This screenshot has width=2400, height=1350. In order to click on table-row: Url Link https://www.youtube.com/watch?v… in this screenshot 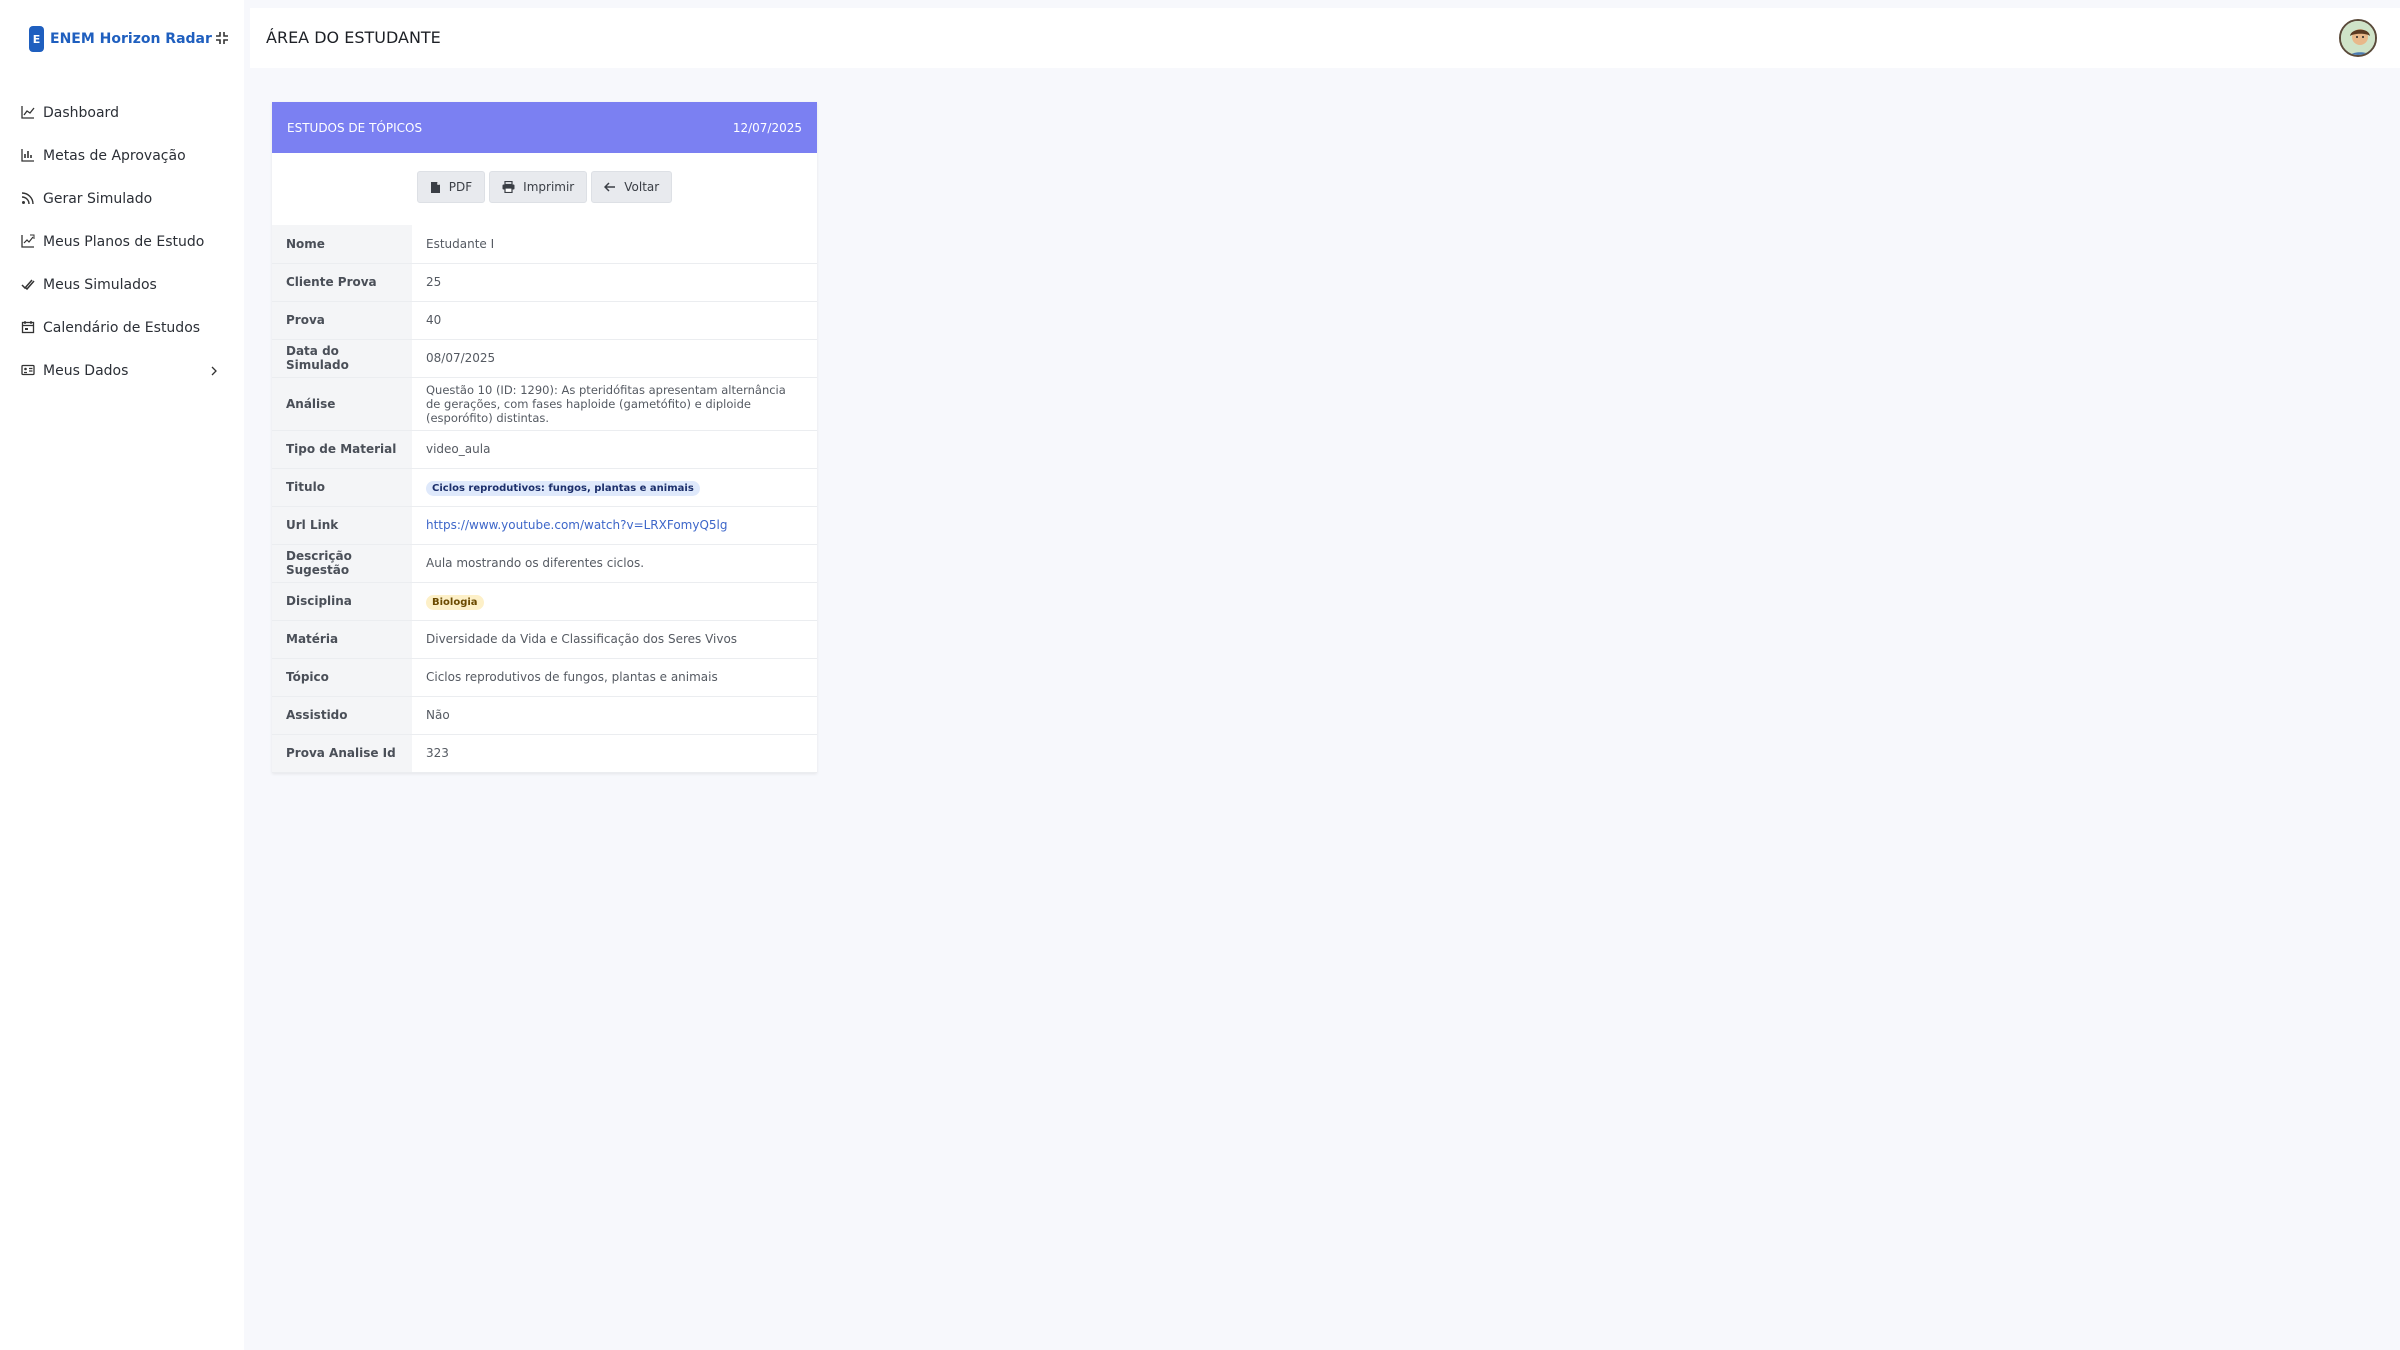, I will do `click(544, 525)`.